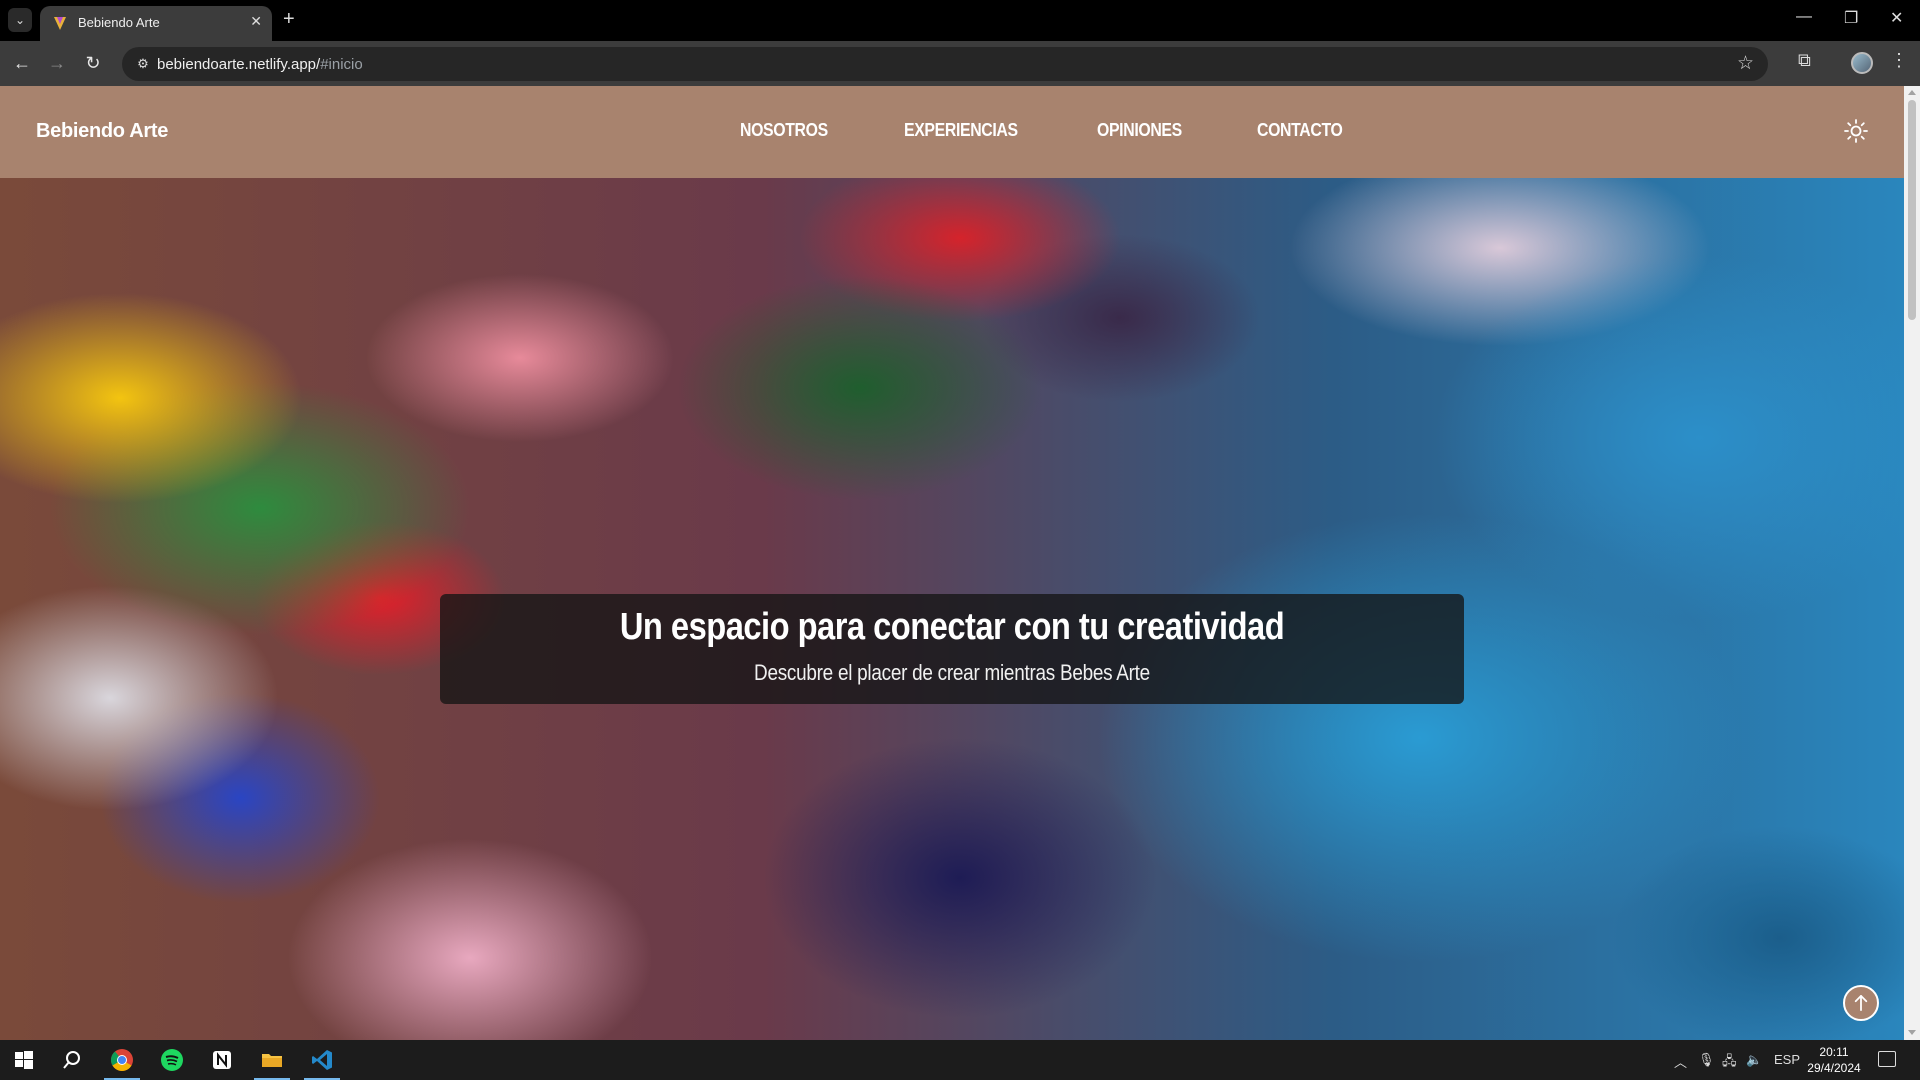  What do you see at coordinates (289, 19) in the screenshot?
I see `new-tab-button: +` at bounding box center [289, 19].